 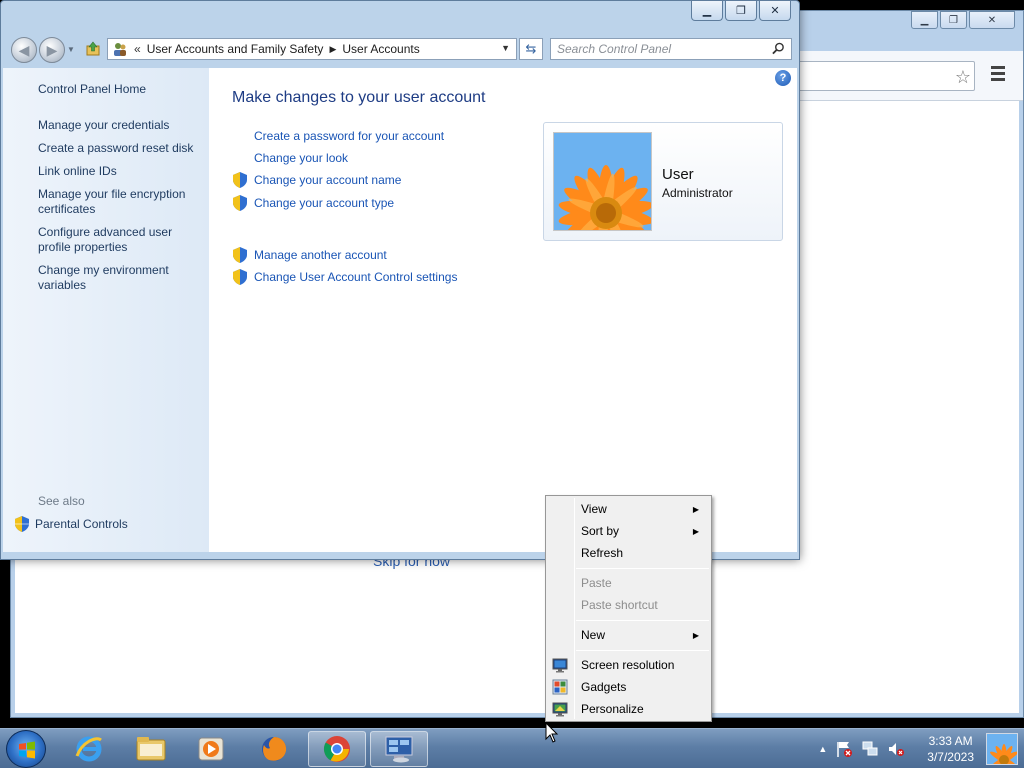 I want to click on browser-maximize-button: ❐, so click(x=953, y=20).